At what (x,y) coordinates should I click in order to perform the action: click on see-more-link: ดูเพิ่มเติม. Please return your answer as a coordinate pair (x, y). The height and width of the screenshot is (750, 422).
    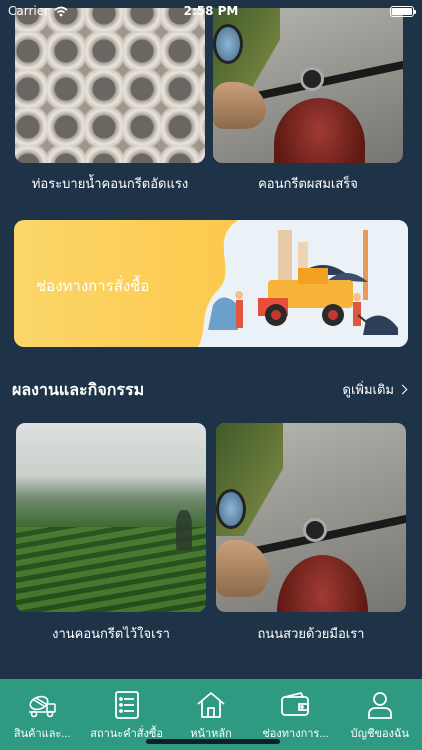
    Looking at the image, I should click on (375, 389).